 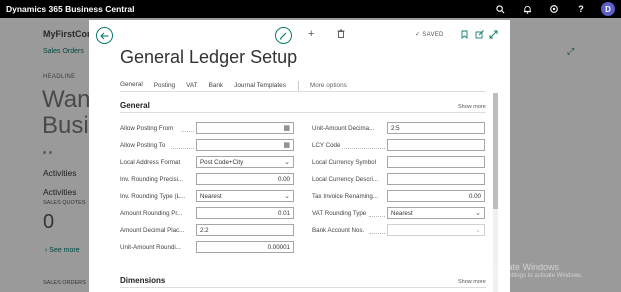 I want to click on trash-icon, so click(x=341, y=33).